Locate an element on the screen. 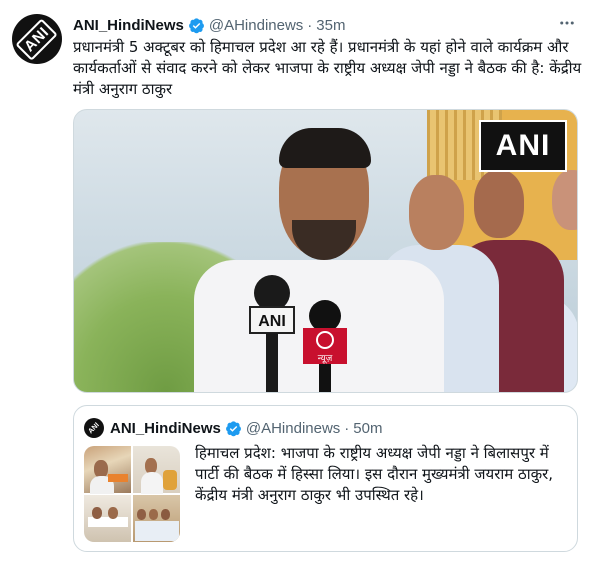  quoted-author-avatar: ANI is located at coordinates (94, 428).